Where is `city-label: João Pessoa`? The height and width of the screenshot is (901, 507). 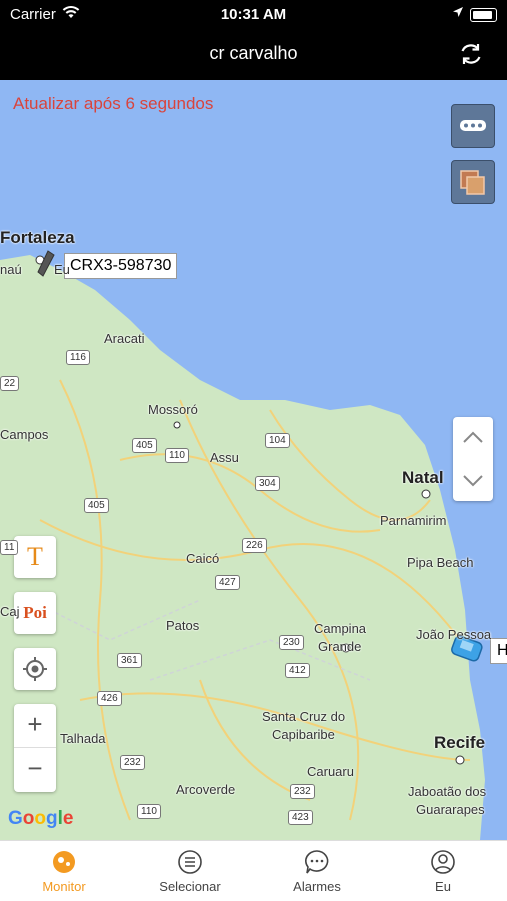 city-label: João Pessoa is located at coordinates (454, 634).